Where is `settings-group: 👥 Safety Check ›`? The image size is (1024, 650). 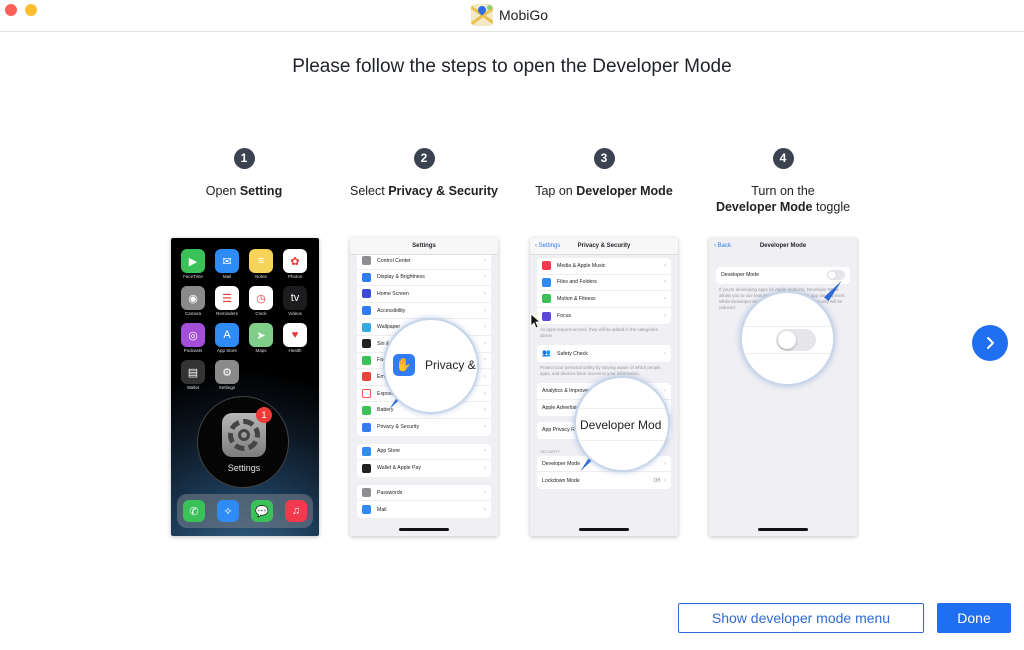 settings-group: 👥 Safety Check › is located at coordinates (604, 353).